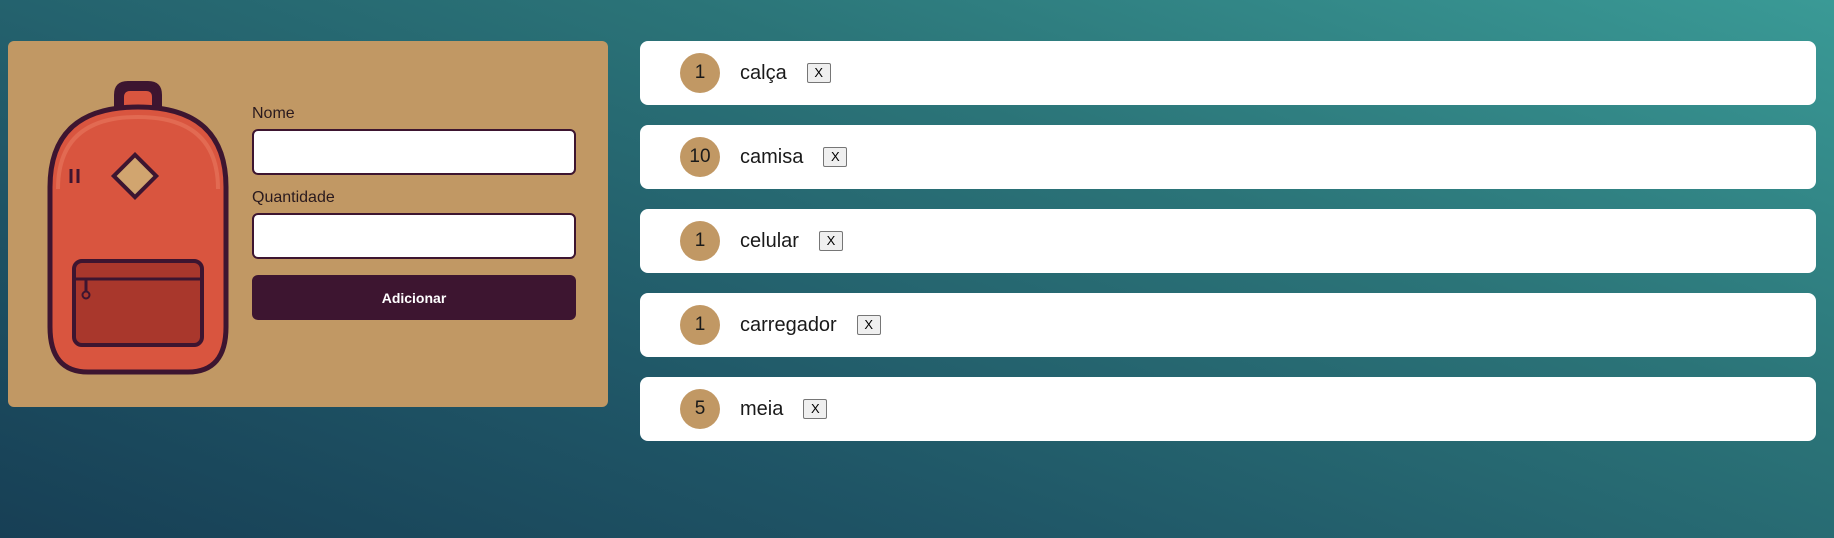 The image size is (1834, 538). What do you see at coordinates (414, 236) in the screenshot?
I see `quantidade-input` at bounding box center [414, 236].